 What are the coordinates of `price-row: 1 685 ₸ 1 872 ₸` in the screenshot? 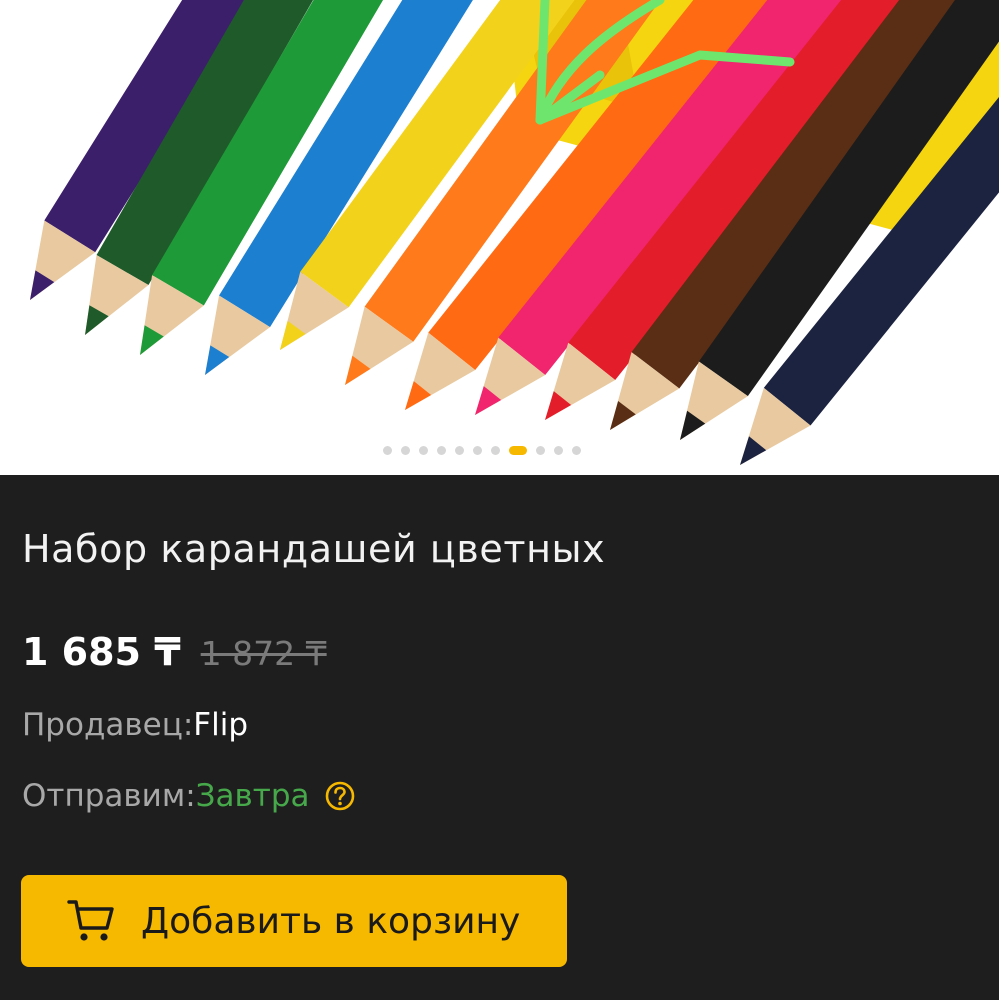 It's located at (174, 652).